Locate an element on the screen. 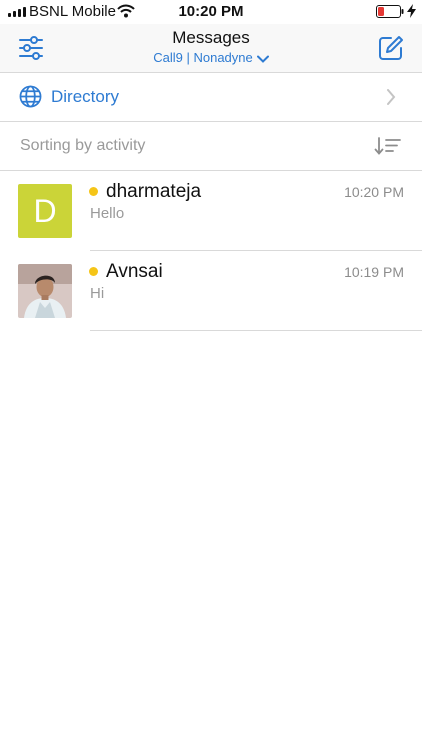  avatar: D is located at coordinates (45, 211).